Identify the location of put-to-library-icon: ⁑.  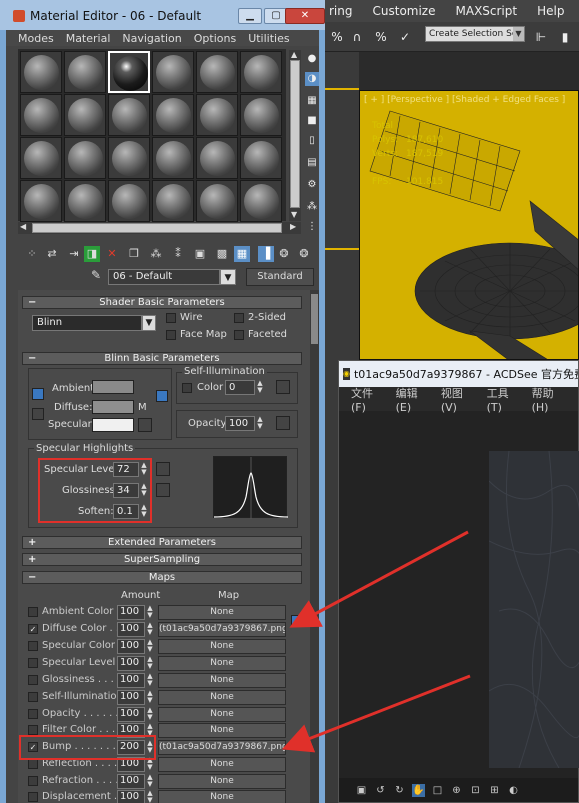
(178, 254).